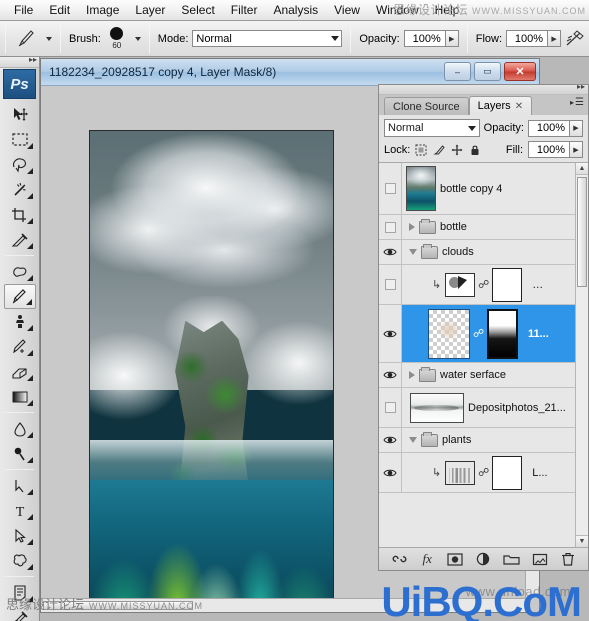  What do you see at coordinates (549, 149) in the screenshot?
I see `fill-input: 100%` at bounding box center [549, 149].